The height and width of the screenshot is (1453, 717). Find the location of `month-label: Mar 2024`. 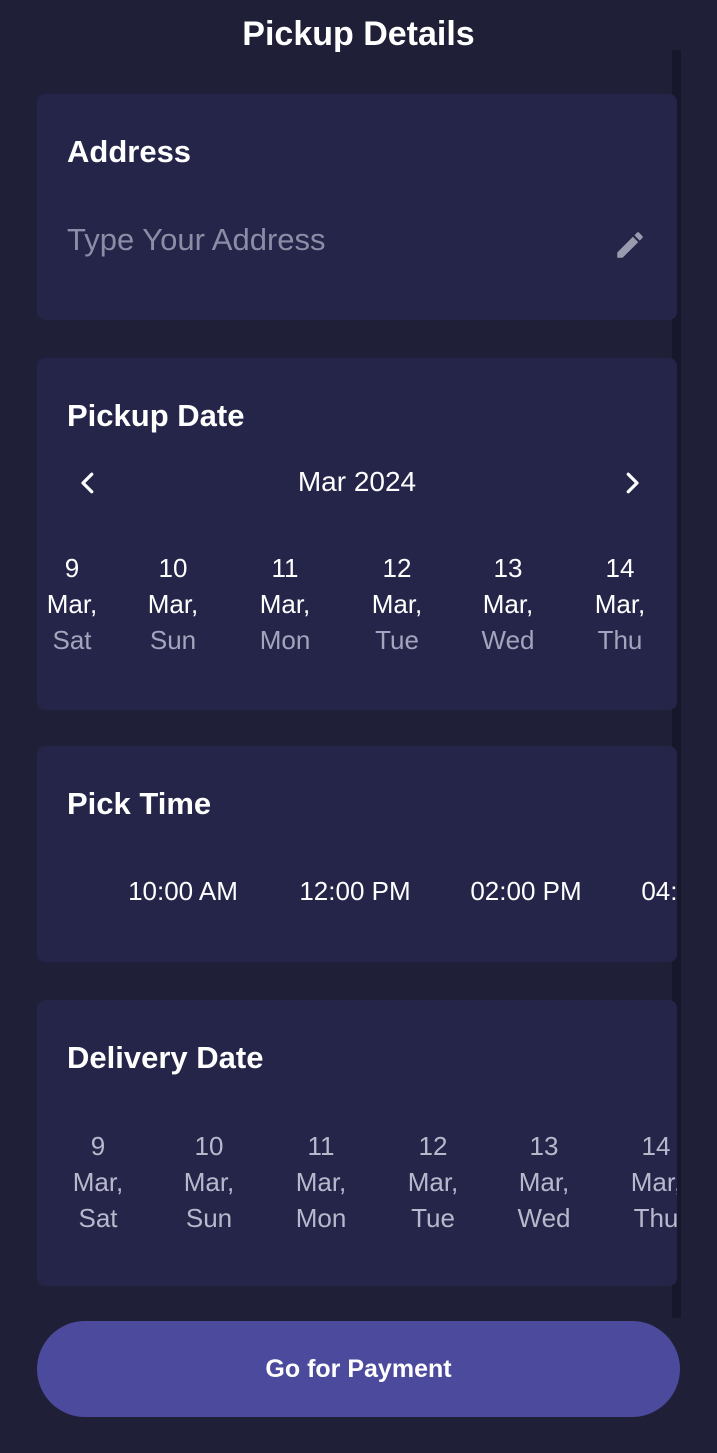

month-label: Mar 2024 is located at coordinates (357, 481).